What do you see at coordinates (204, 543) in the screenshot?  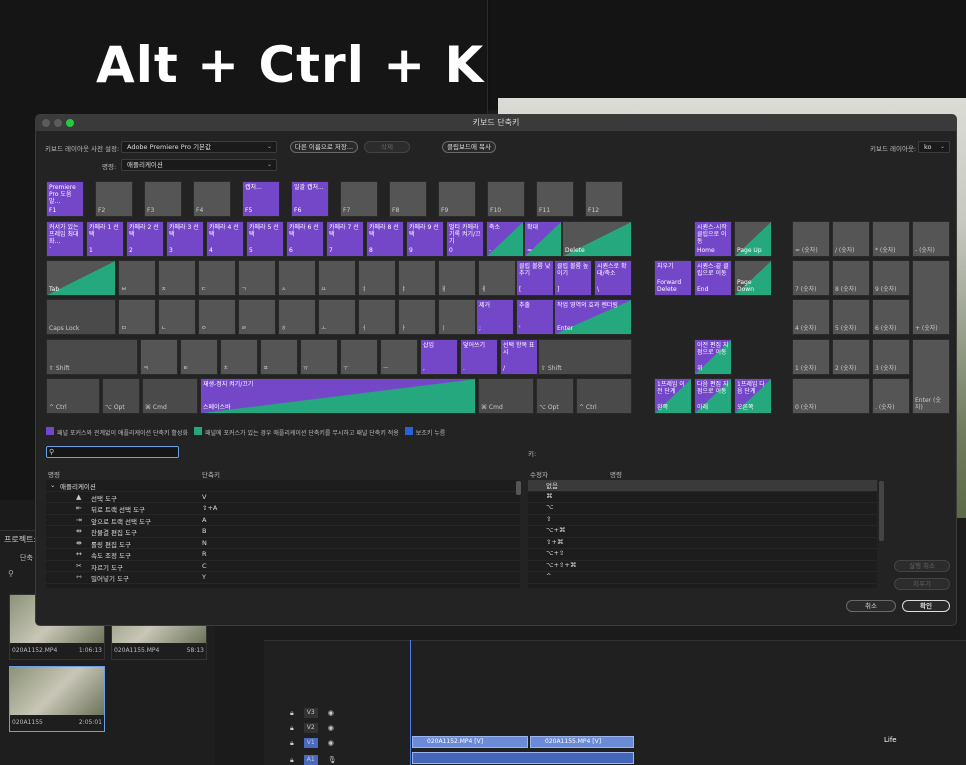 I see `command-shortcut: N` at bounding box center [204, 543].